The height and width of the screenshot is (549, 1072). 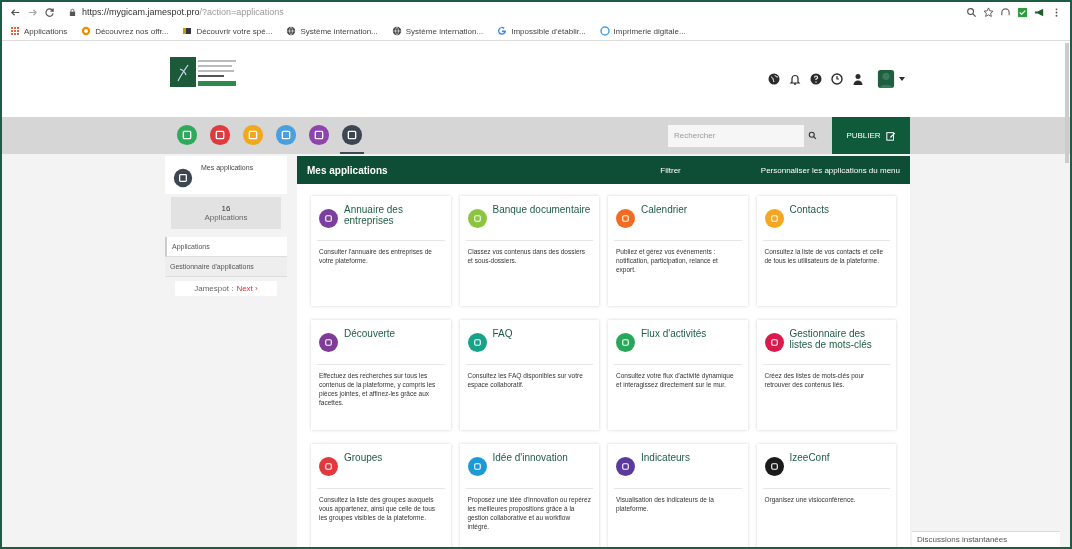 What do you see at coordinates (816, 79) in the screenshot?
I see `help-icon` at bounding box center [816, 79].